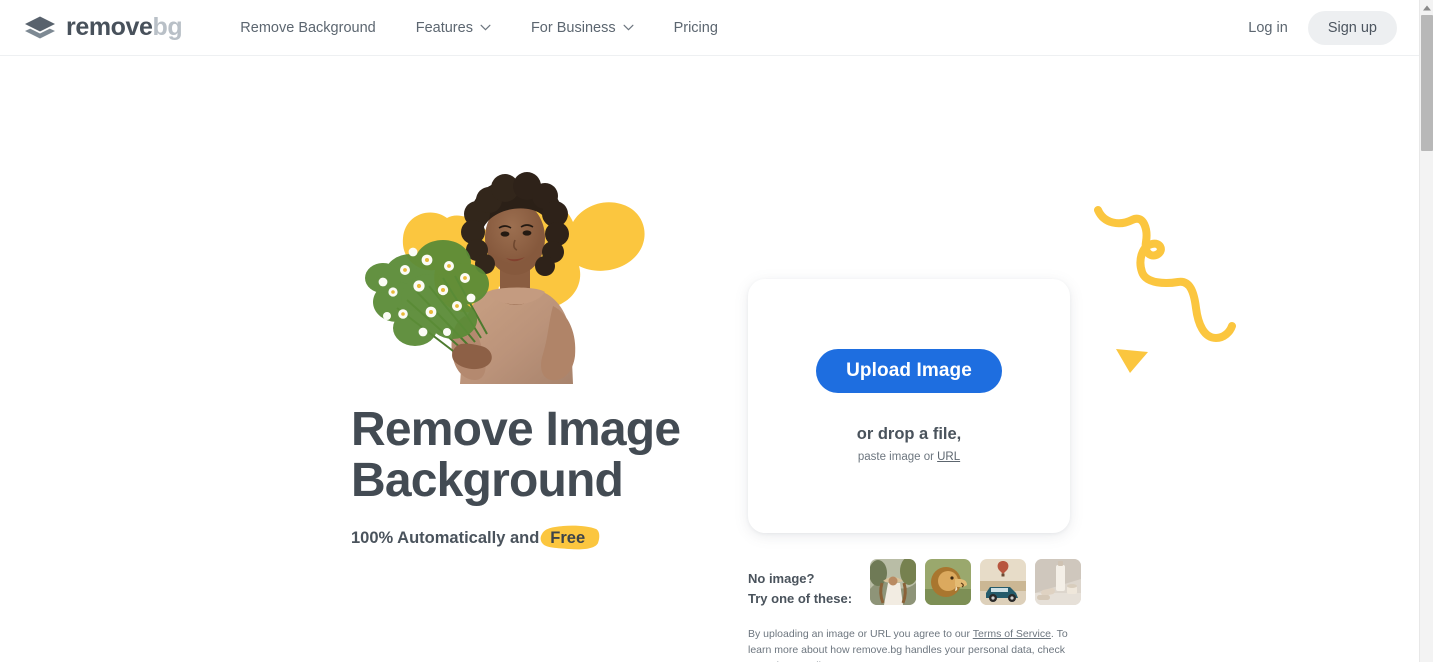  What do you see at coordinates (1426, 331) in the screenshot?
I see `vertical-scrollbar` at bounding box center [1426, 331].